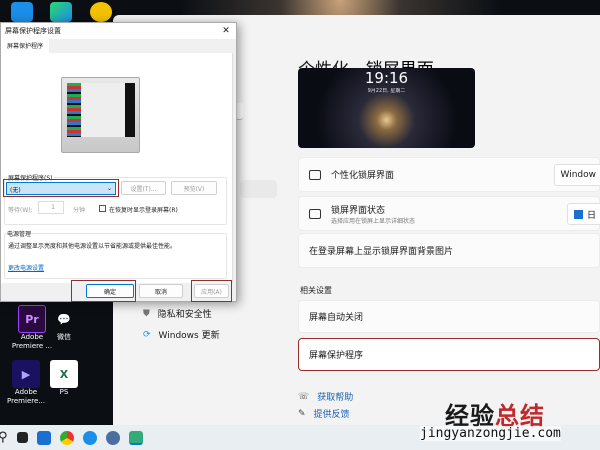  What do you see at coordinates (143, 209) in the screenshot?
I see `resume-checkbox-label: 在恢复时显示登录屏幕(R)` at bounding box center [143, 209].